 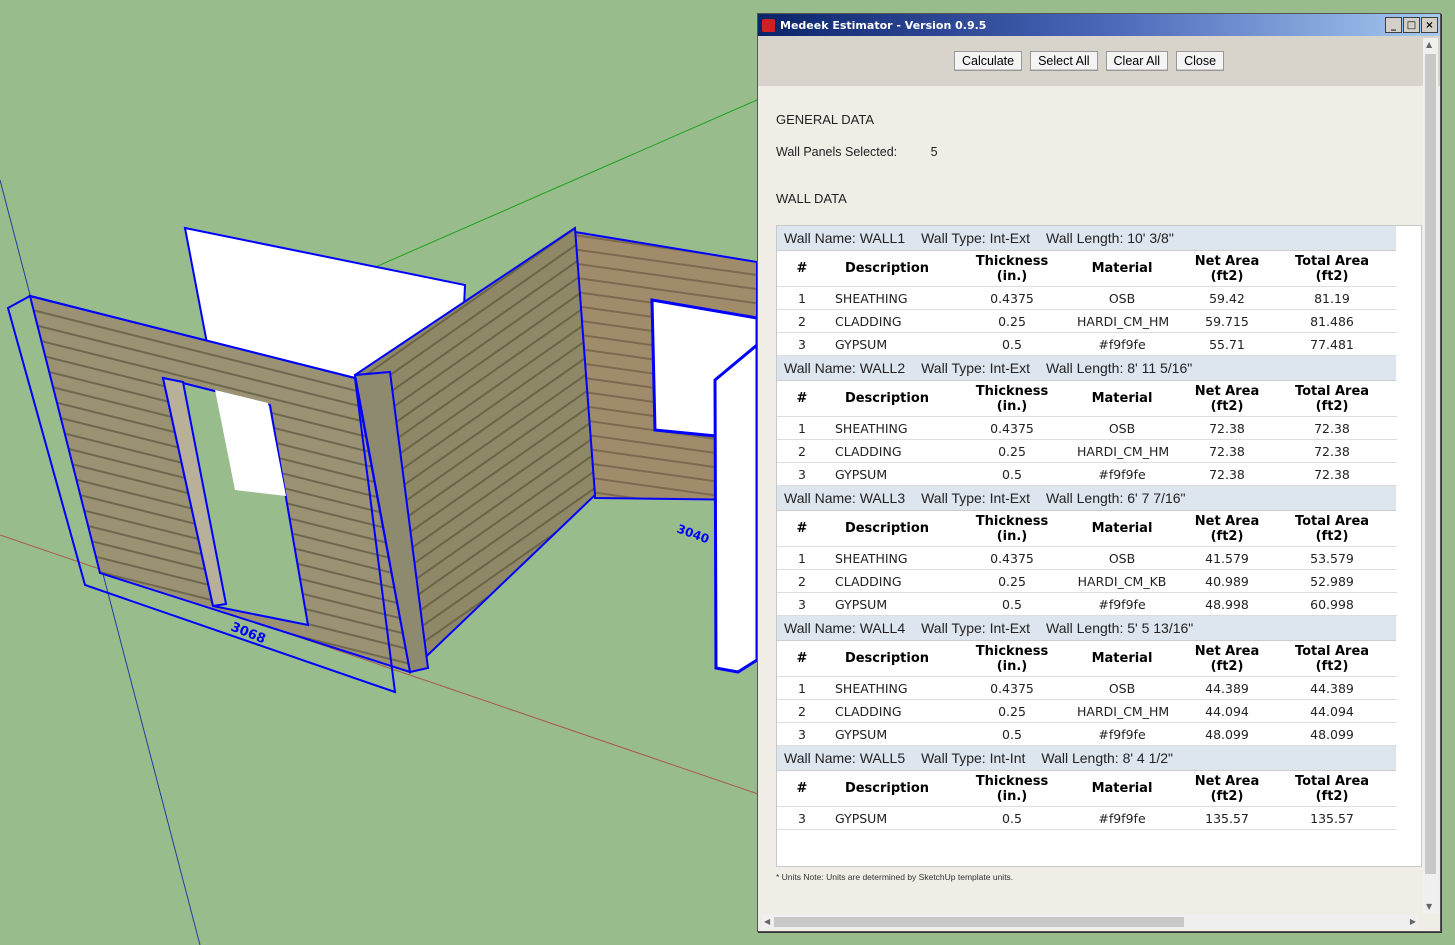 I want to click on maximize-button: □, so click(x=1411, y=25).